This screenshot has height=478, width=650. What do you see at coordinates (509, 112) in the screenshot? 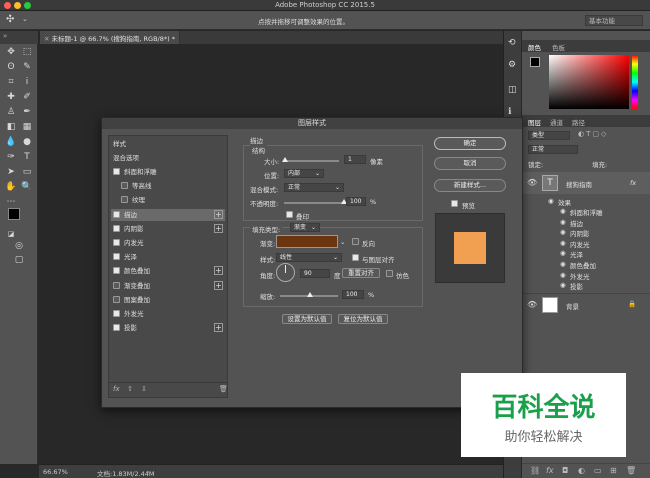
I see `info-panel-icon: ℹ` at bounding box center [509, 112].